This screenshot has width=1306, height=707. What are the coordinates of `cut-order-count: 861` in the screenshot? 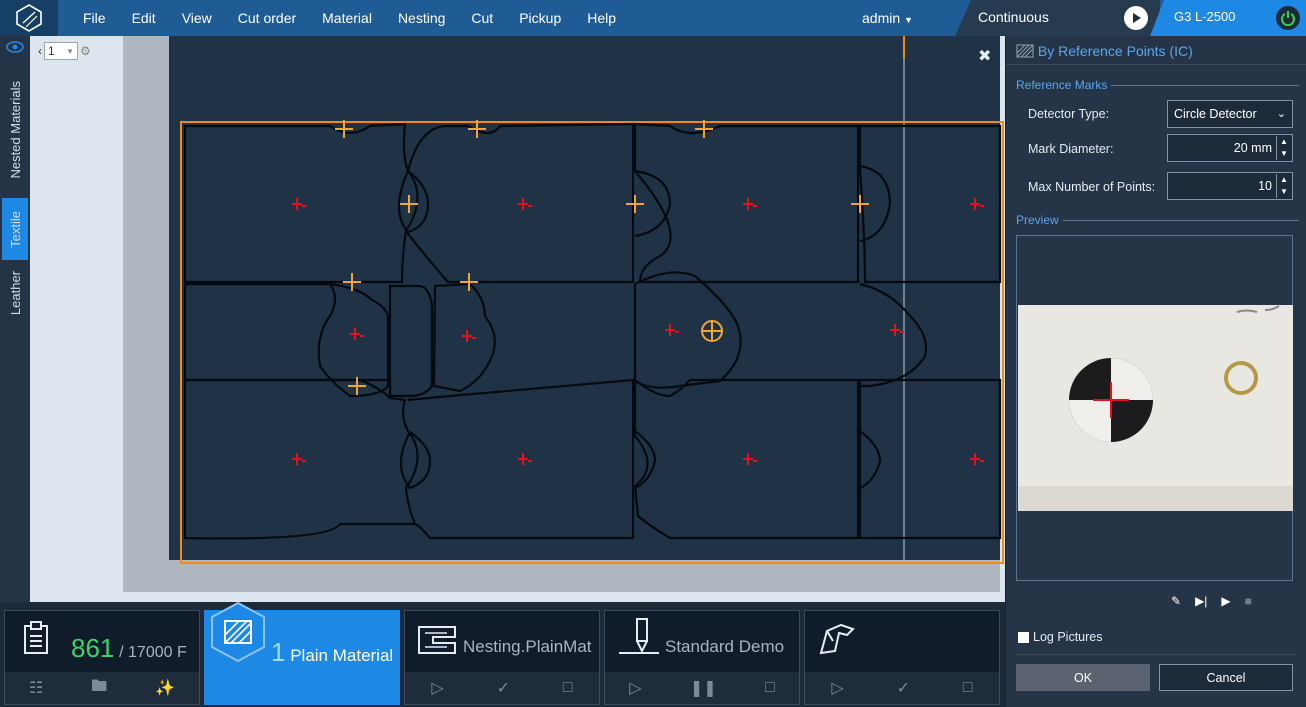 It's located at (93, 648).